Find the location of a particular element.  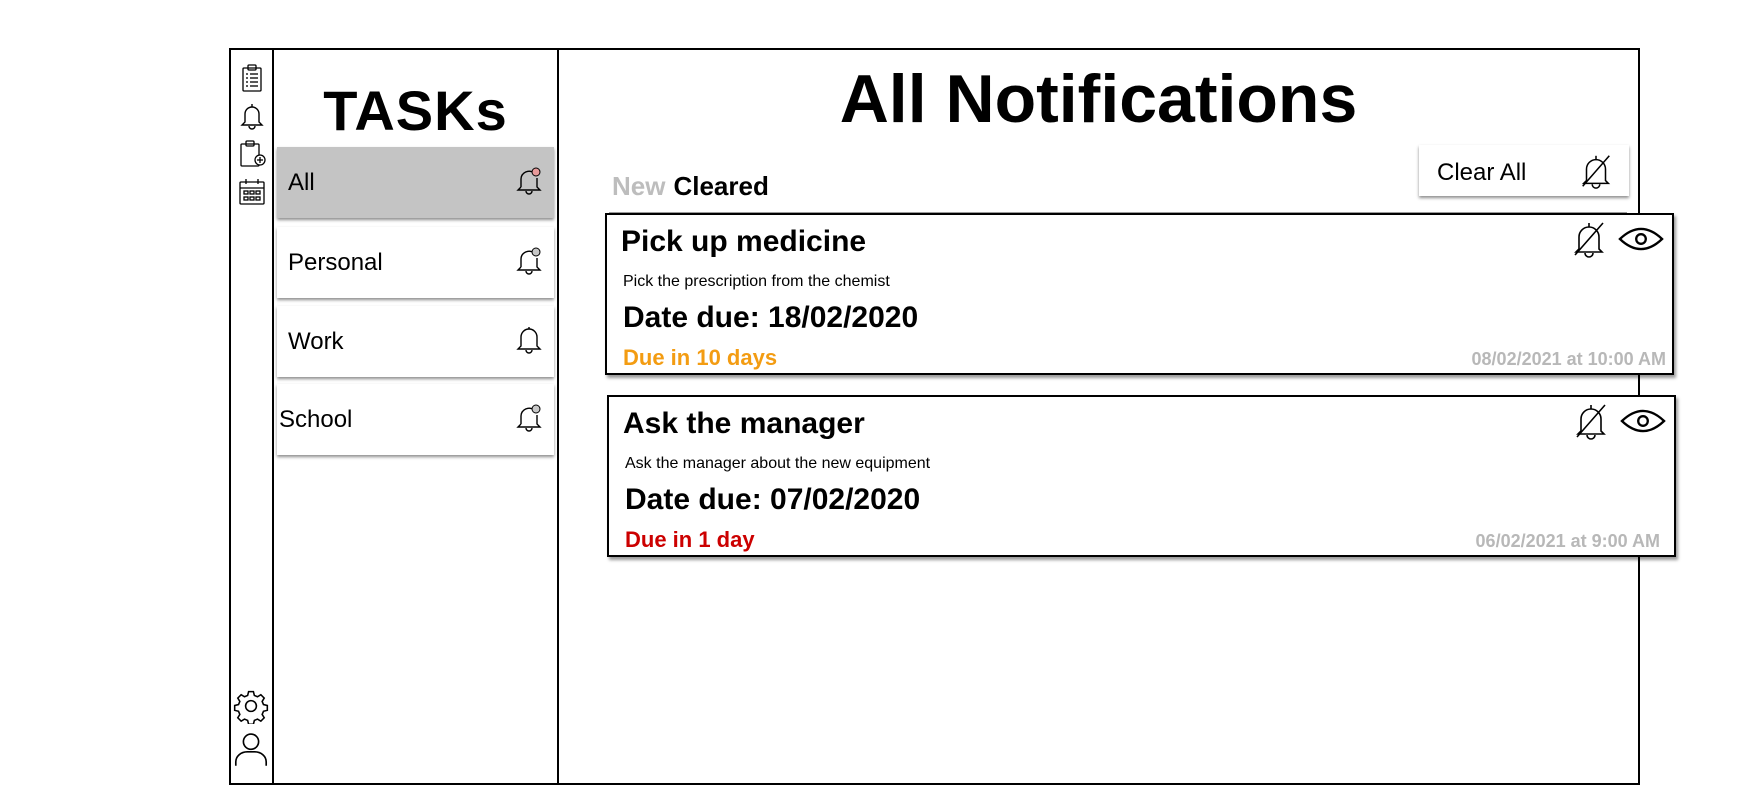

task-list-panel: TASKs All Personal Work School is located at coordinates (416, 416).